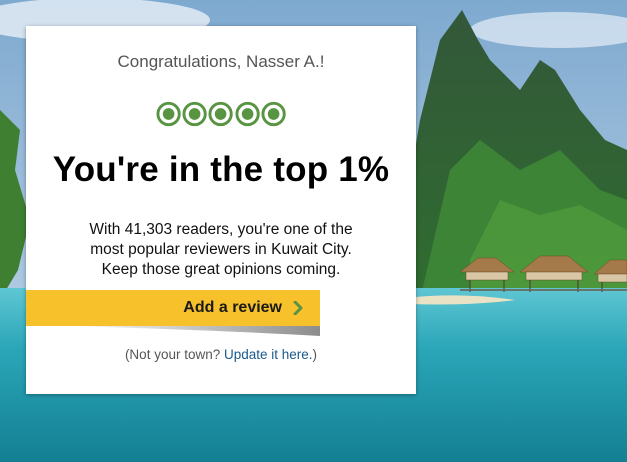 The image size is (627, 462). What do you see at coordinates (221, 169) in the screenshot?
I see `headline: You're in the top 1%` at bounding box center [221, 169].